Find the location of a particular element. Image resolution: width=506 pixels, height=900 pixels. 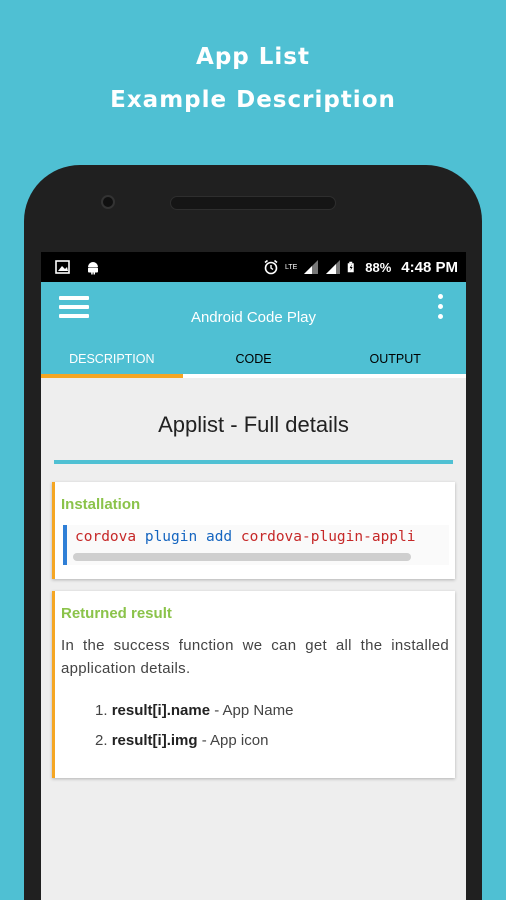

android-icon is located at coordinates (93, 268).